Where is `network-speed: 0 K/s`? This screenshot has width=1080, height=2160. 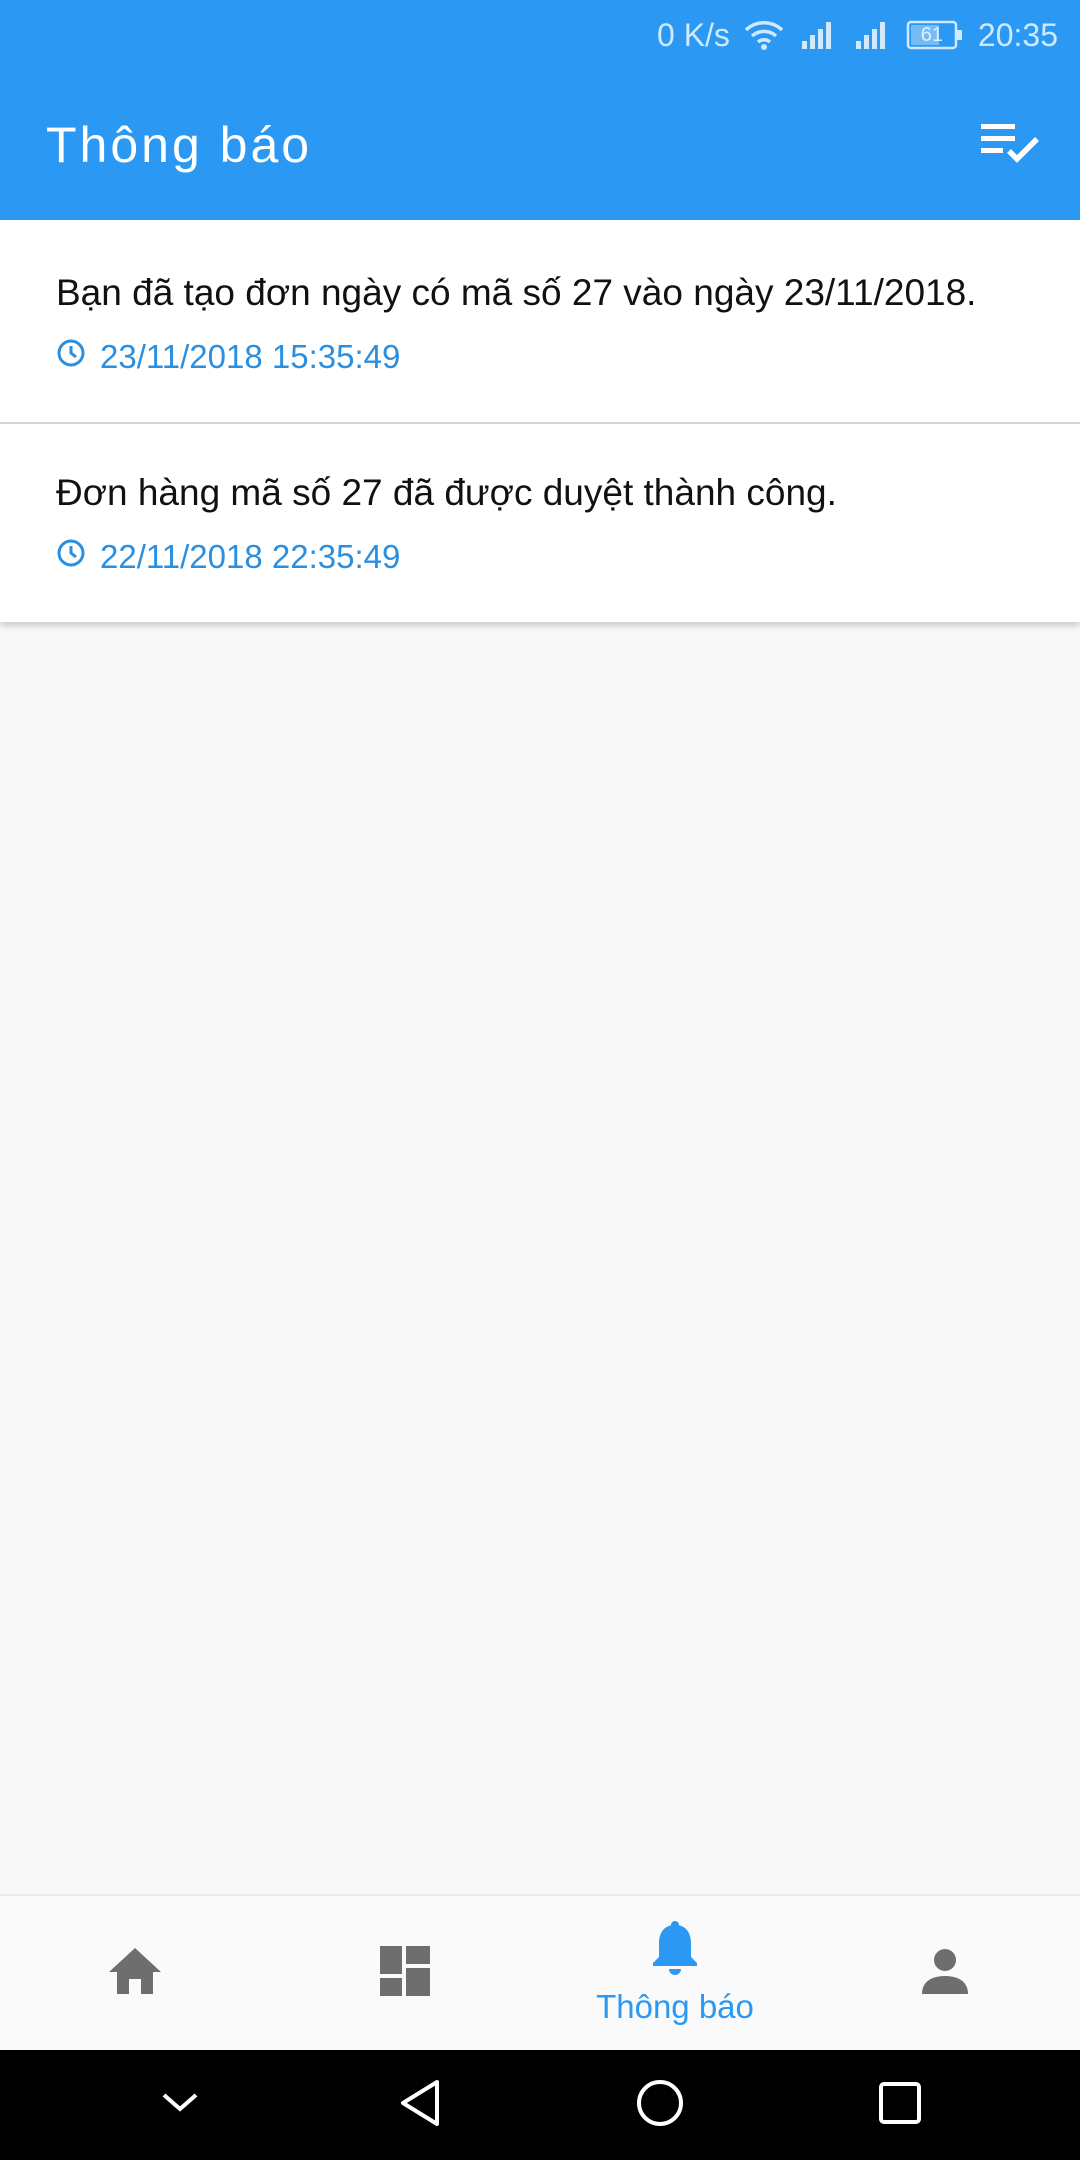
network-speed: 0 K/s is located at coordinates (693, 34).